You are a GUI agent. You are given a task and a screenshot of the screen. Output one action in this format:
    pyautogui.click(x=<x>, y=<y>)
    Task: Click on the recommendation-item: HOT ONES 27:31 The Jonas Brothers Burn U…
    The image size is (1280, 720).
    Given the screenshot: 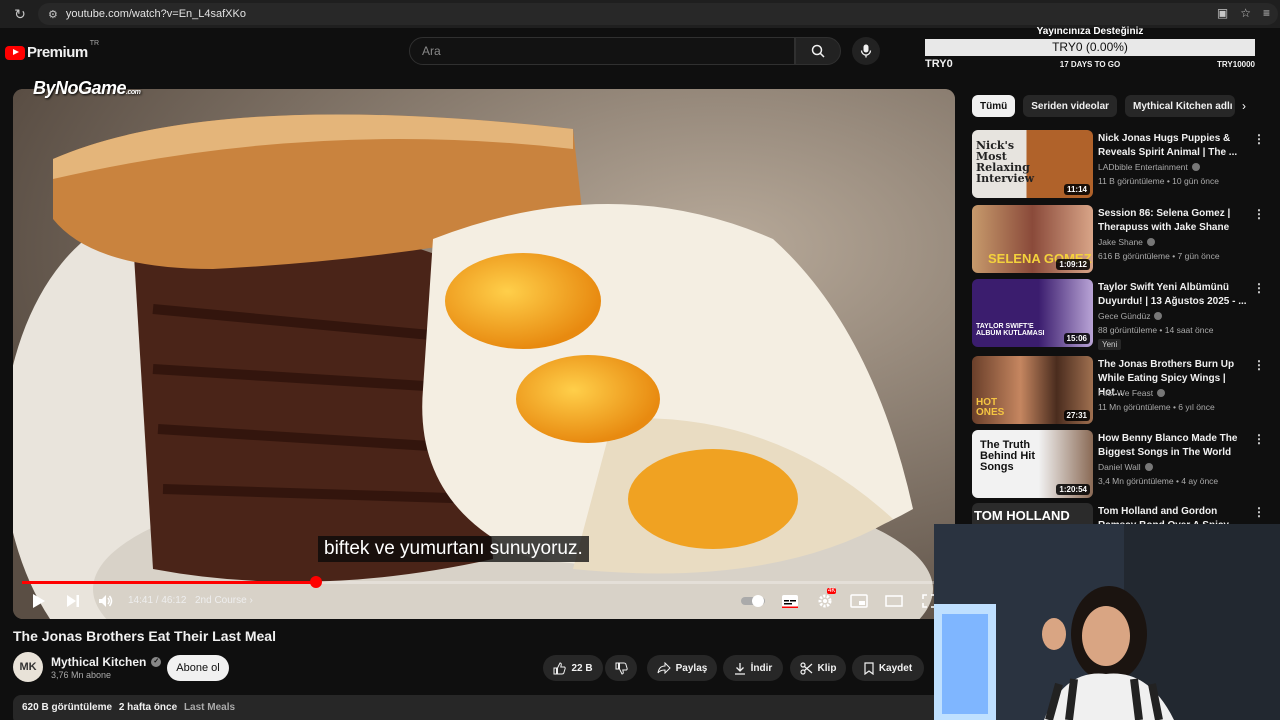 What is the action you would take?
    pyautogui.click(x=1122, y=391)
    